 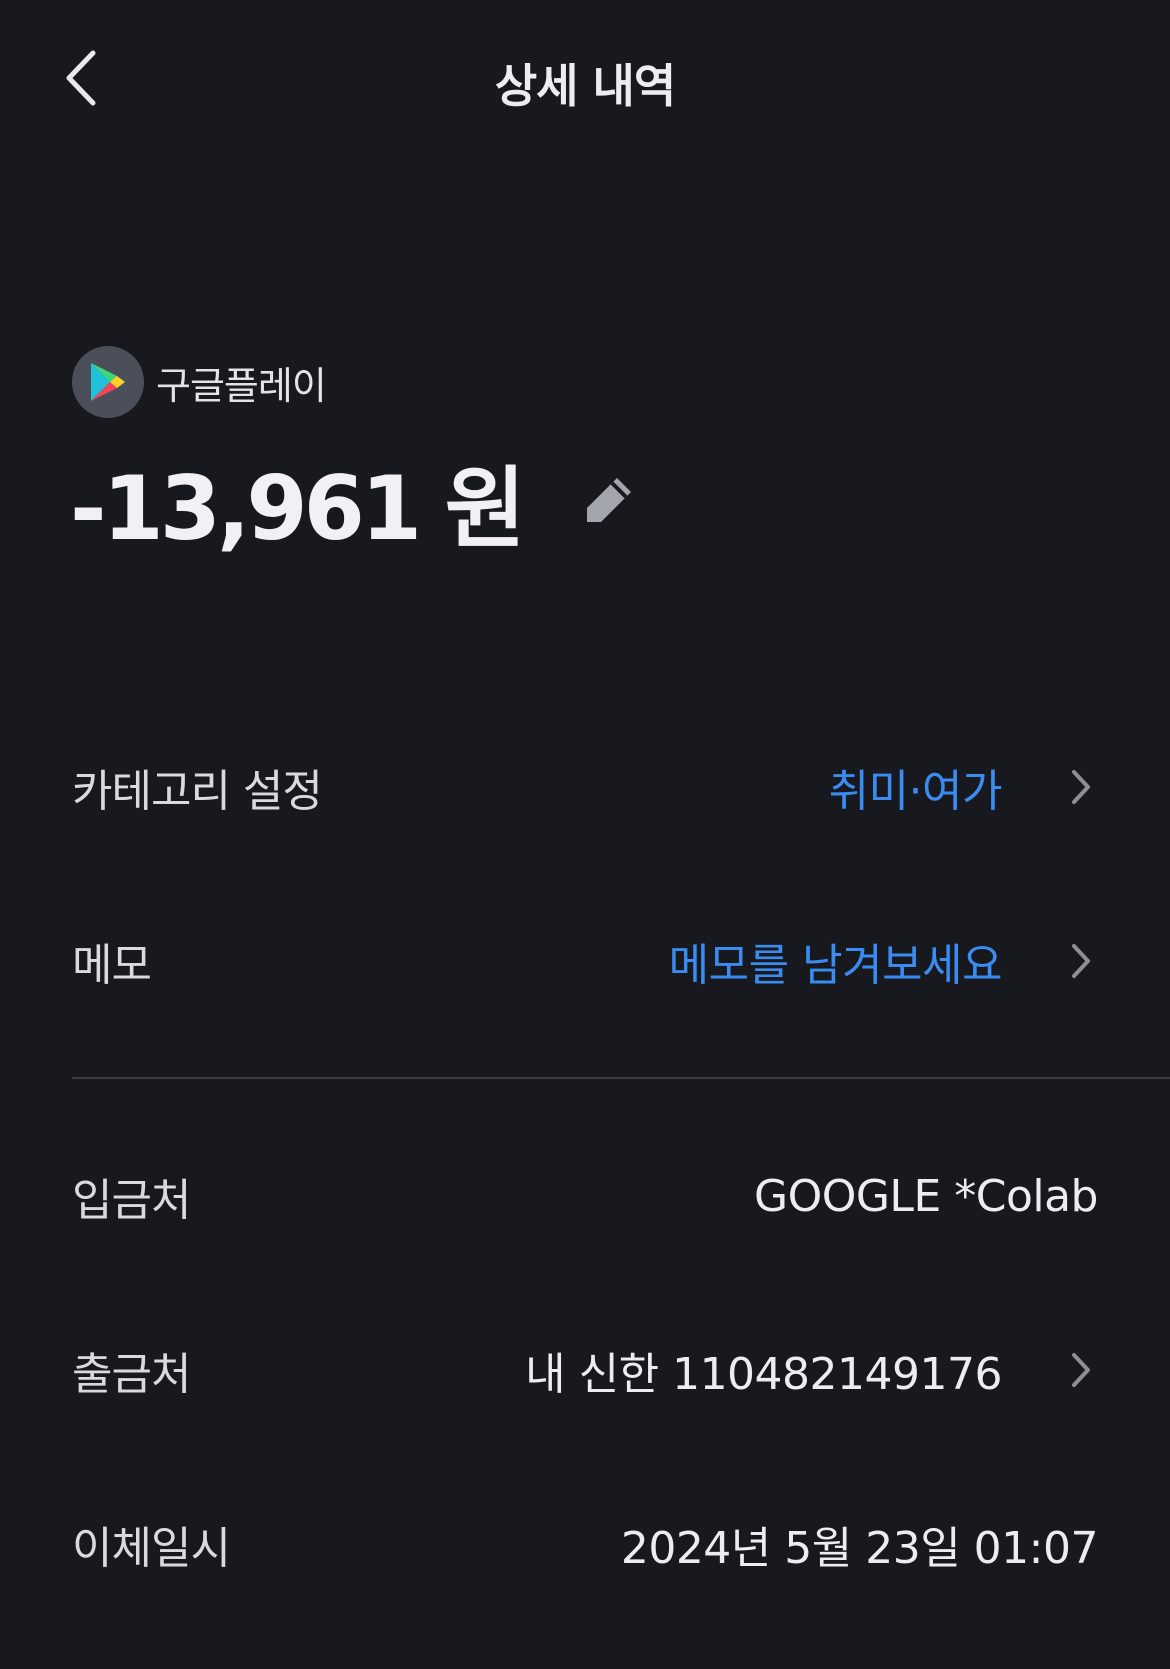 I want to click on pencil-icon, so click(x=608, y=500).